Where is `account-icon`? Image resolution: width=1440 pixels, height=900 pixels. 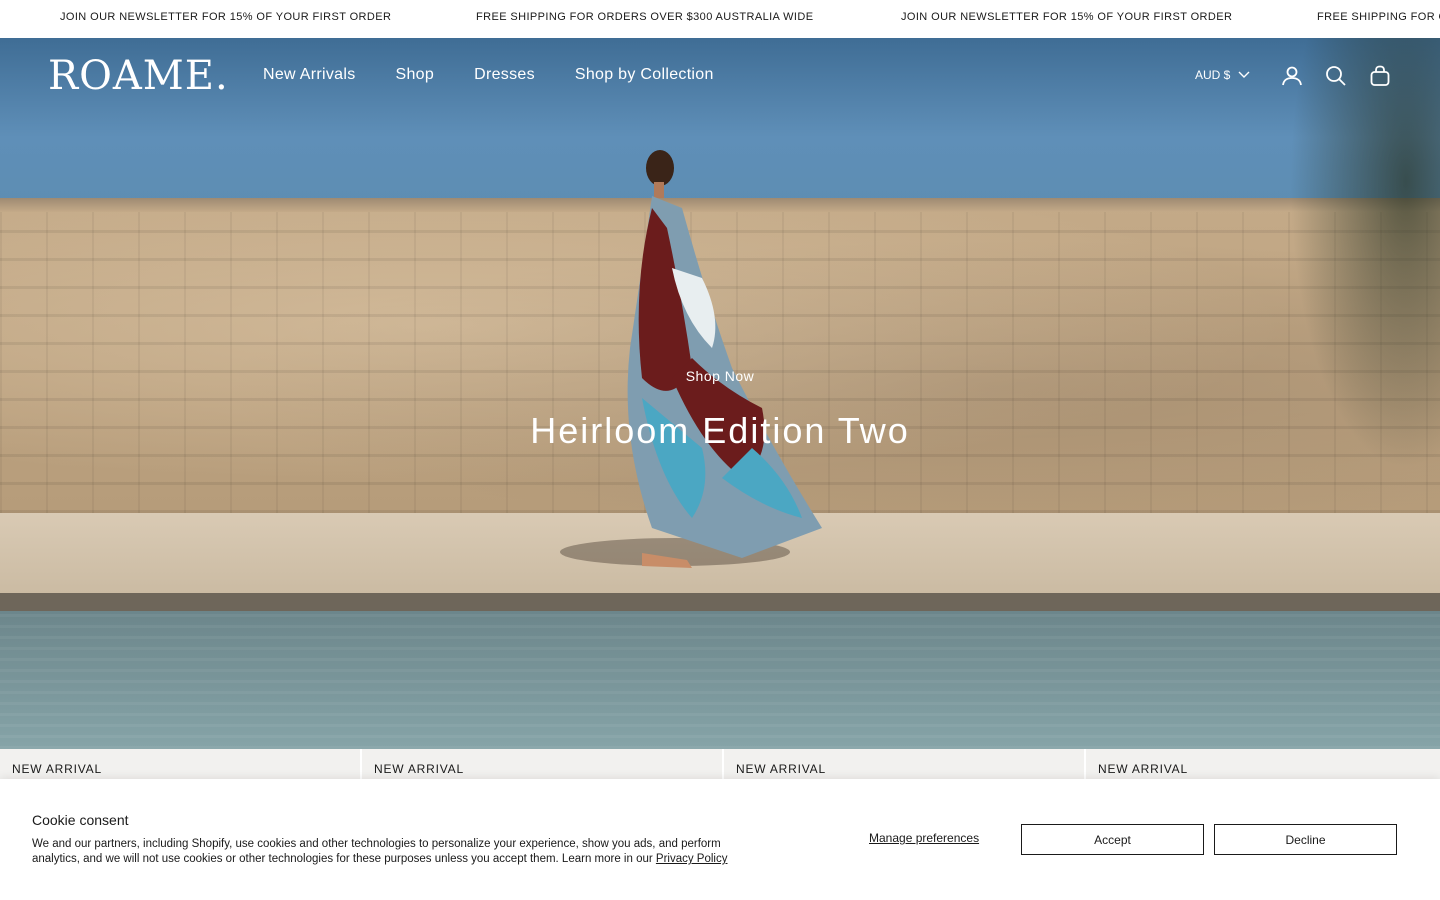
account-icon is located at coordinates (1292, 76).